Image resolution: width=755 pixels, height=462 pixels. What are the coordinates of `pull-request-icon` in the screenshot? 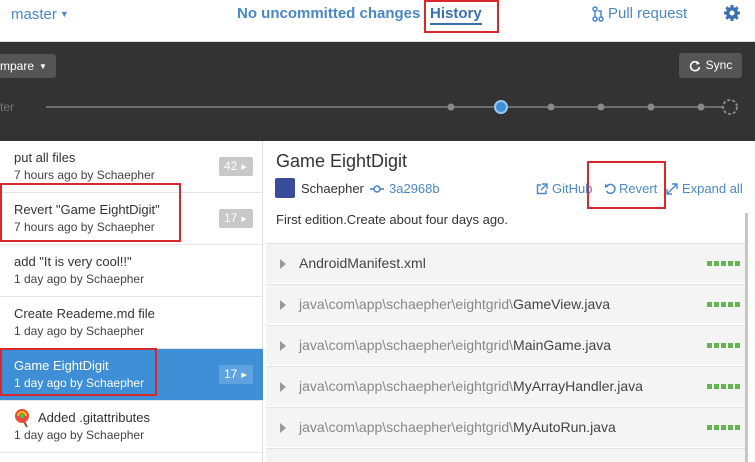 It's located at (598, 13).